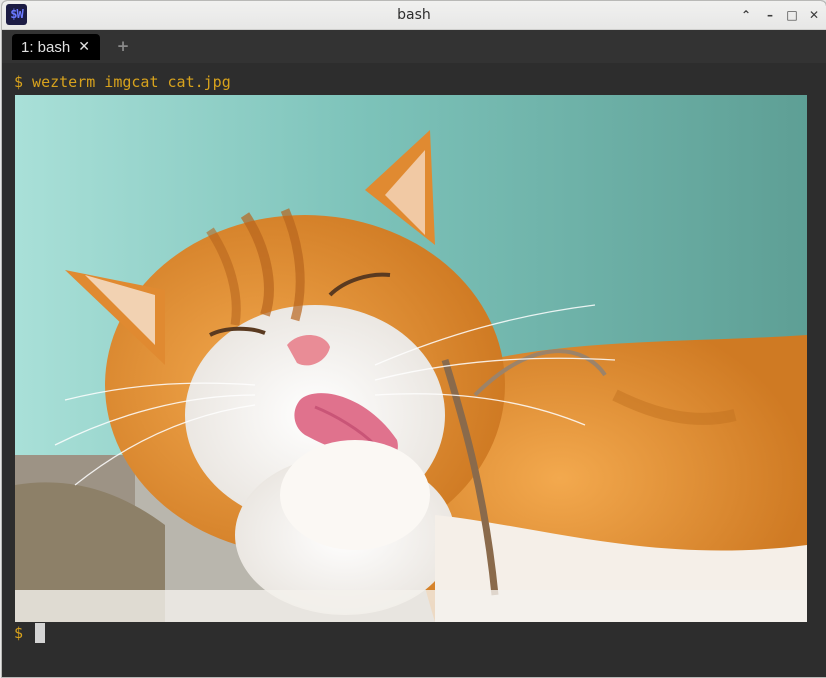  What do you see at coordinates (770, 15) in the screenshot?
I see `minimize-button: –` at bounding box center [770, 15].